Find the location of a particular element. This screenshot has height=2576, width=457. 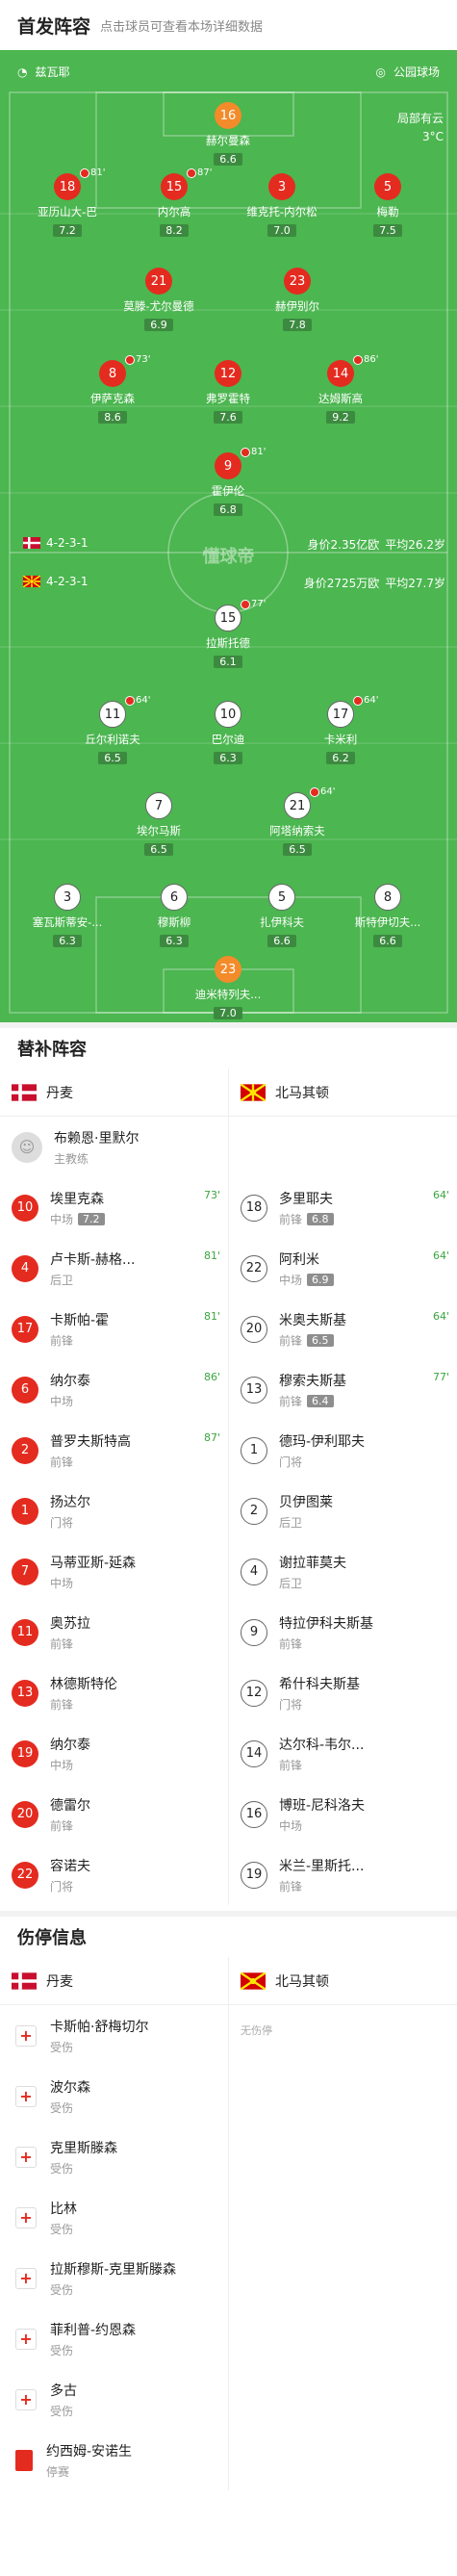

pitch-player: 16 赫尔曼森 6.6 is located at coordinates (228, 135).